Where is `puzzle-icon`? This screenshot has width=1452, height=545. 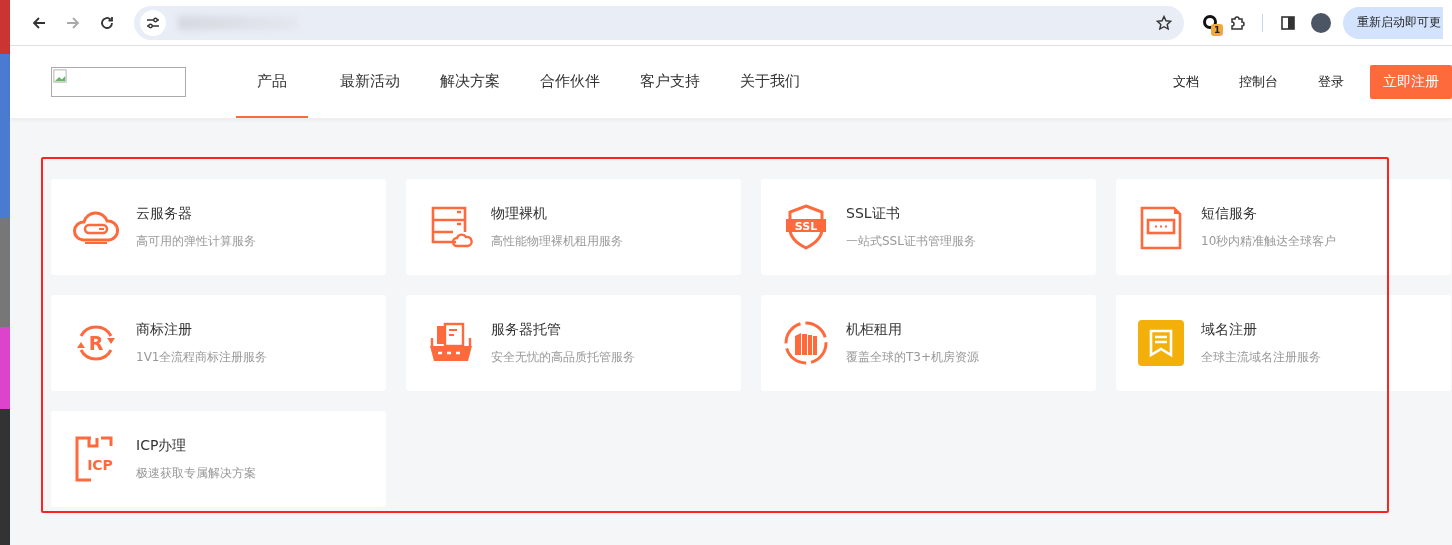 puzzle-icon is located at coordinates (1237, 22).